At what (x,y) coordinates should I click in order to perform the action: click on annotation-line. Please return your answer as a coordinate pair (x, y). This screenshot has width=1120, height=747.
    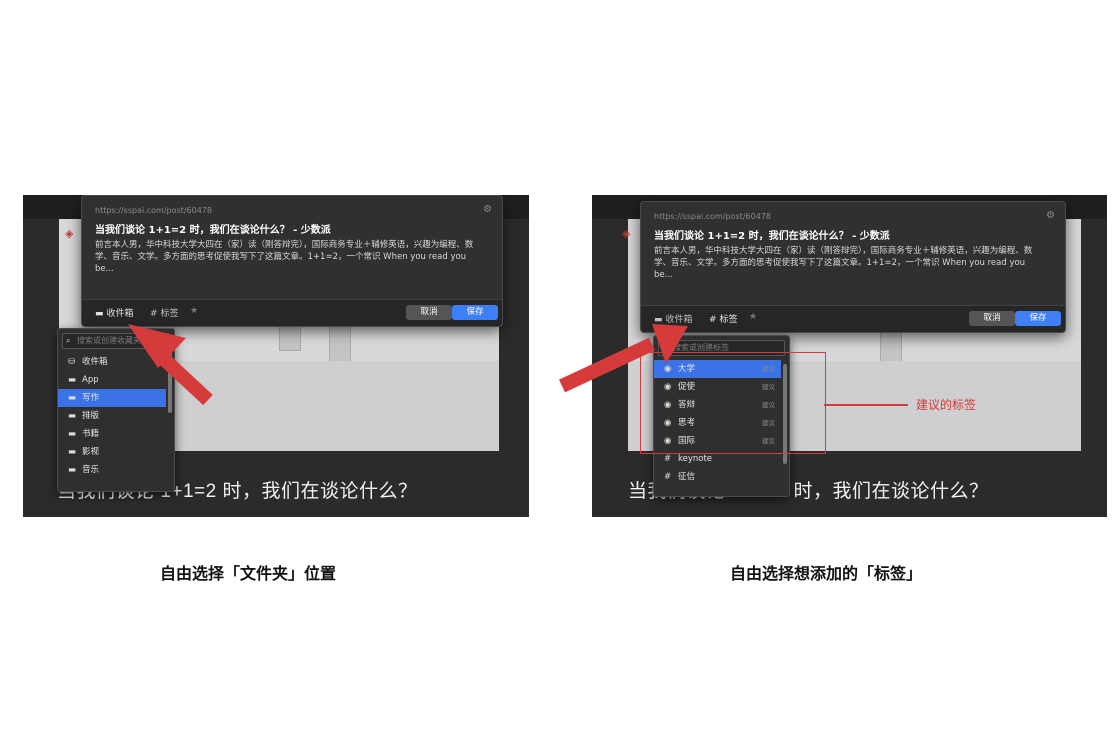
    Looking at the image, I should click on (866, 405).